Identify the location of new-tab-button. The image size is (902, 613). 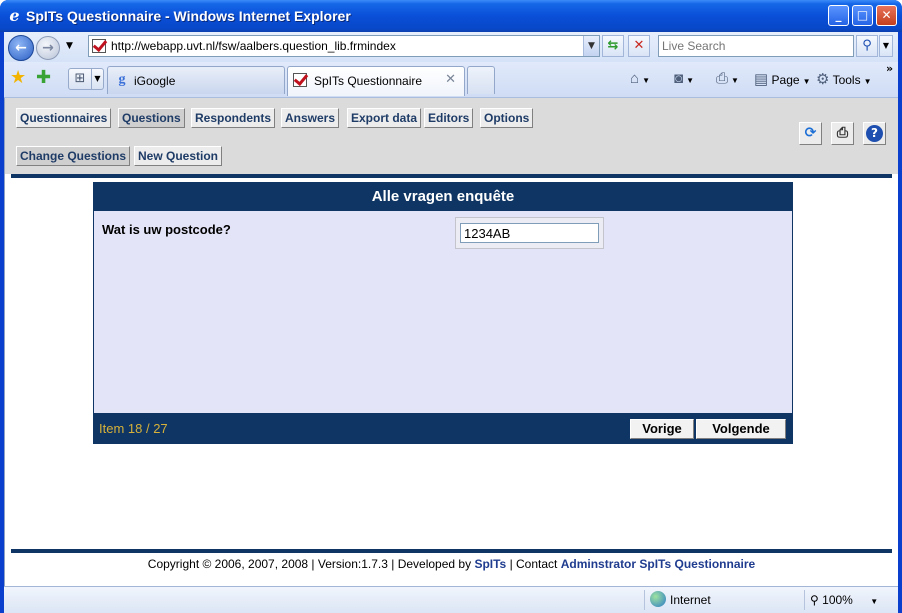
(481, 80).